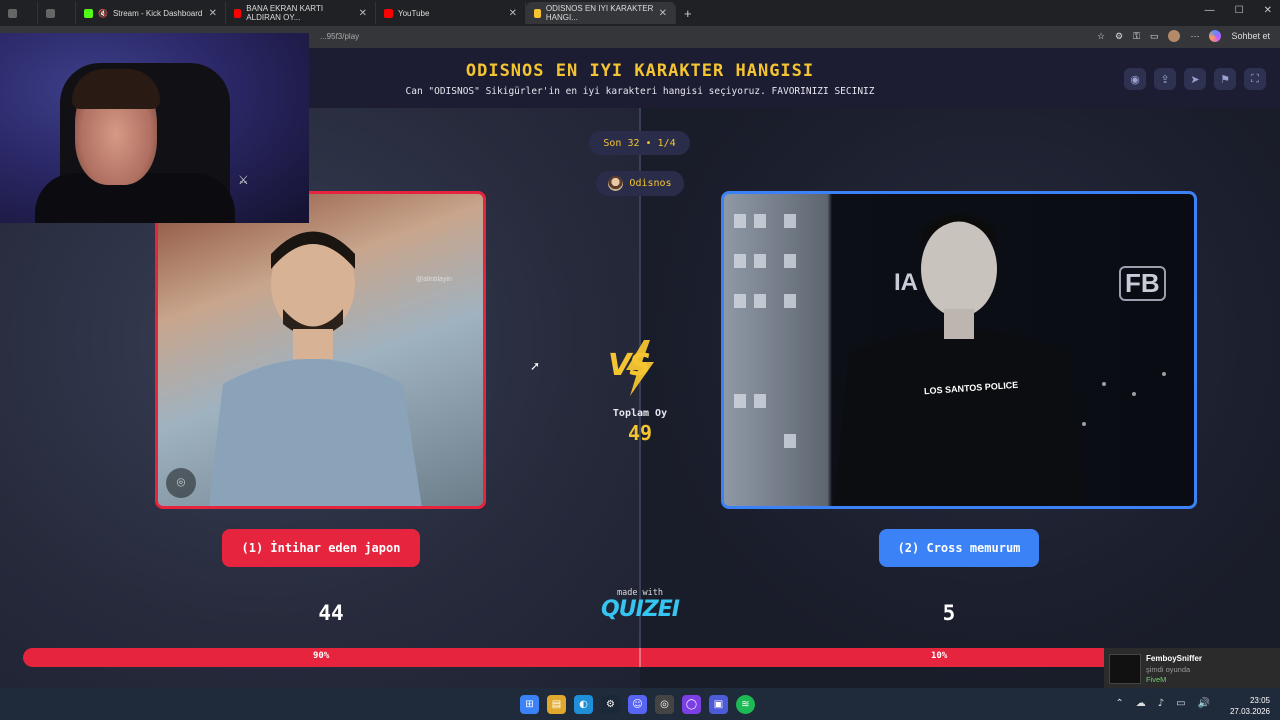 The image size is (1280, 720). What do you see at coordinates (718, 704) in the screenshot?
I see `teams-icon: ▣` at bounding box center [718, 704].